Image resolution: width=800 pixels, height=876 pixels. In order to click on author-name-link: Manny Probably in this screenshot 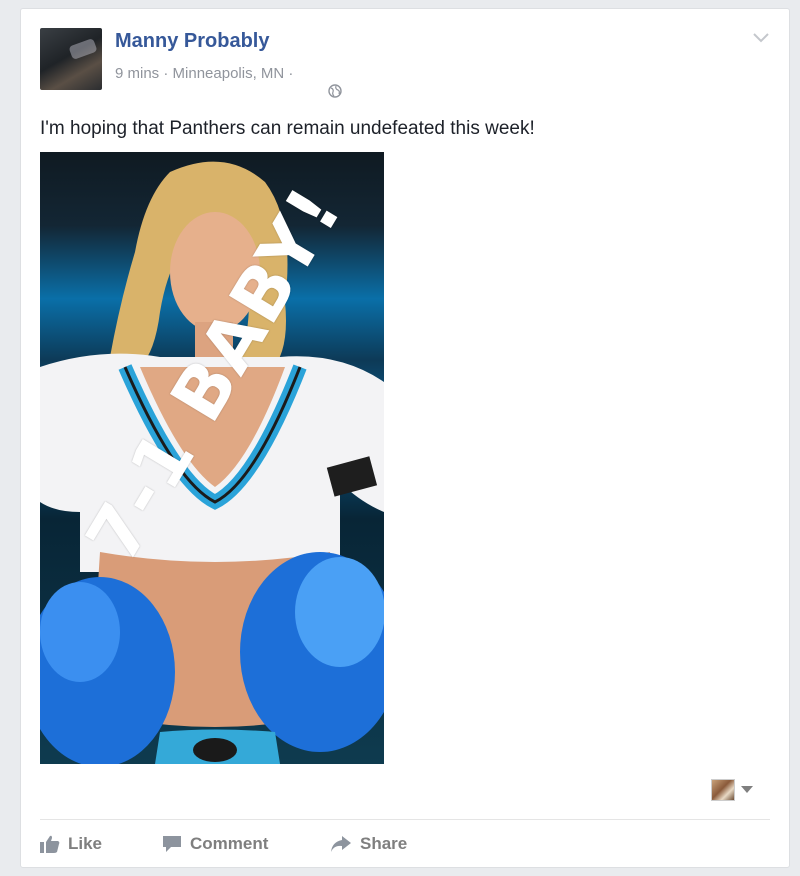, I will do `click(192, 41)`.